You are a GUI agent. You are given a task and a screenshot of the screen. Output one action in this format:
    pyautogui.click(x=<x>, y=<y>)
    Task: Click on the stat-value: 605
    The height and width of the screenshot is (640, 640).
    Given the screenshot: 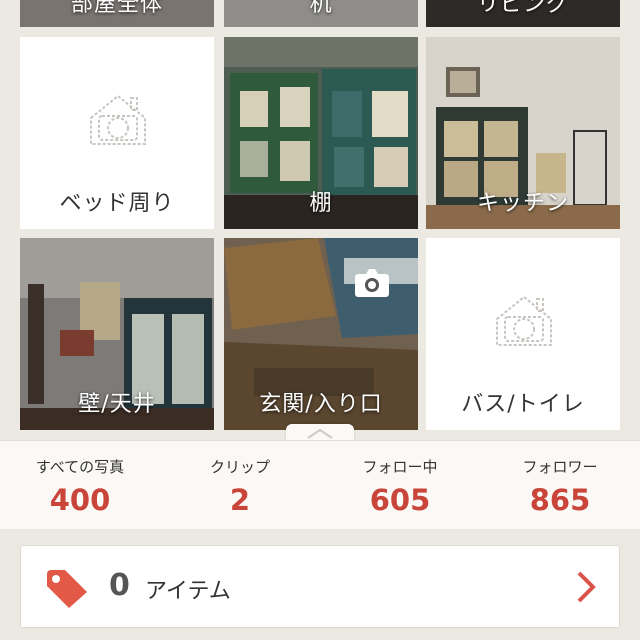 What is the action you would take?
    pyautogui.click(x=400, y=500)
    